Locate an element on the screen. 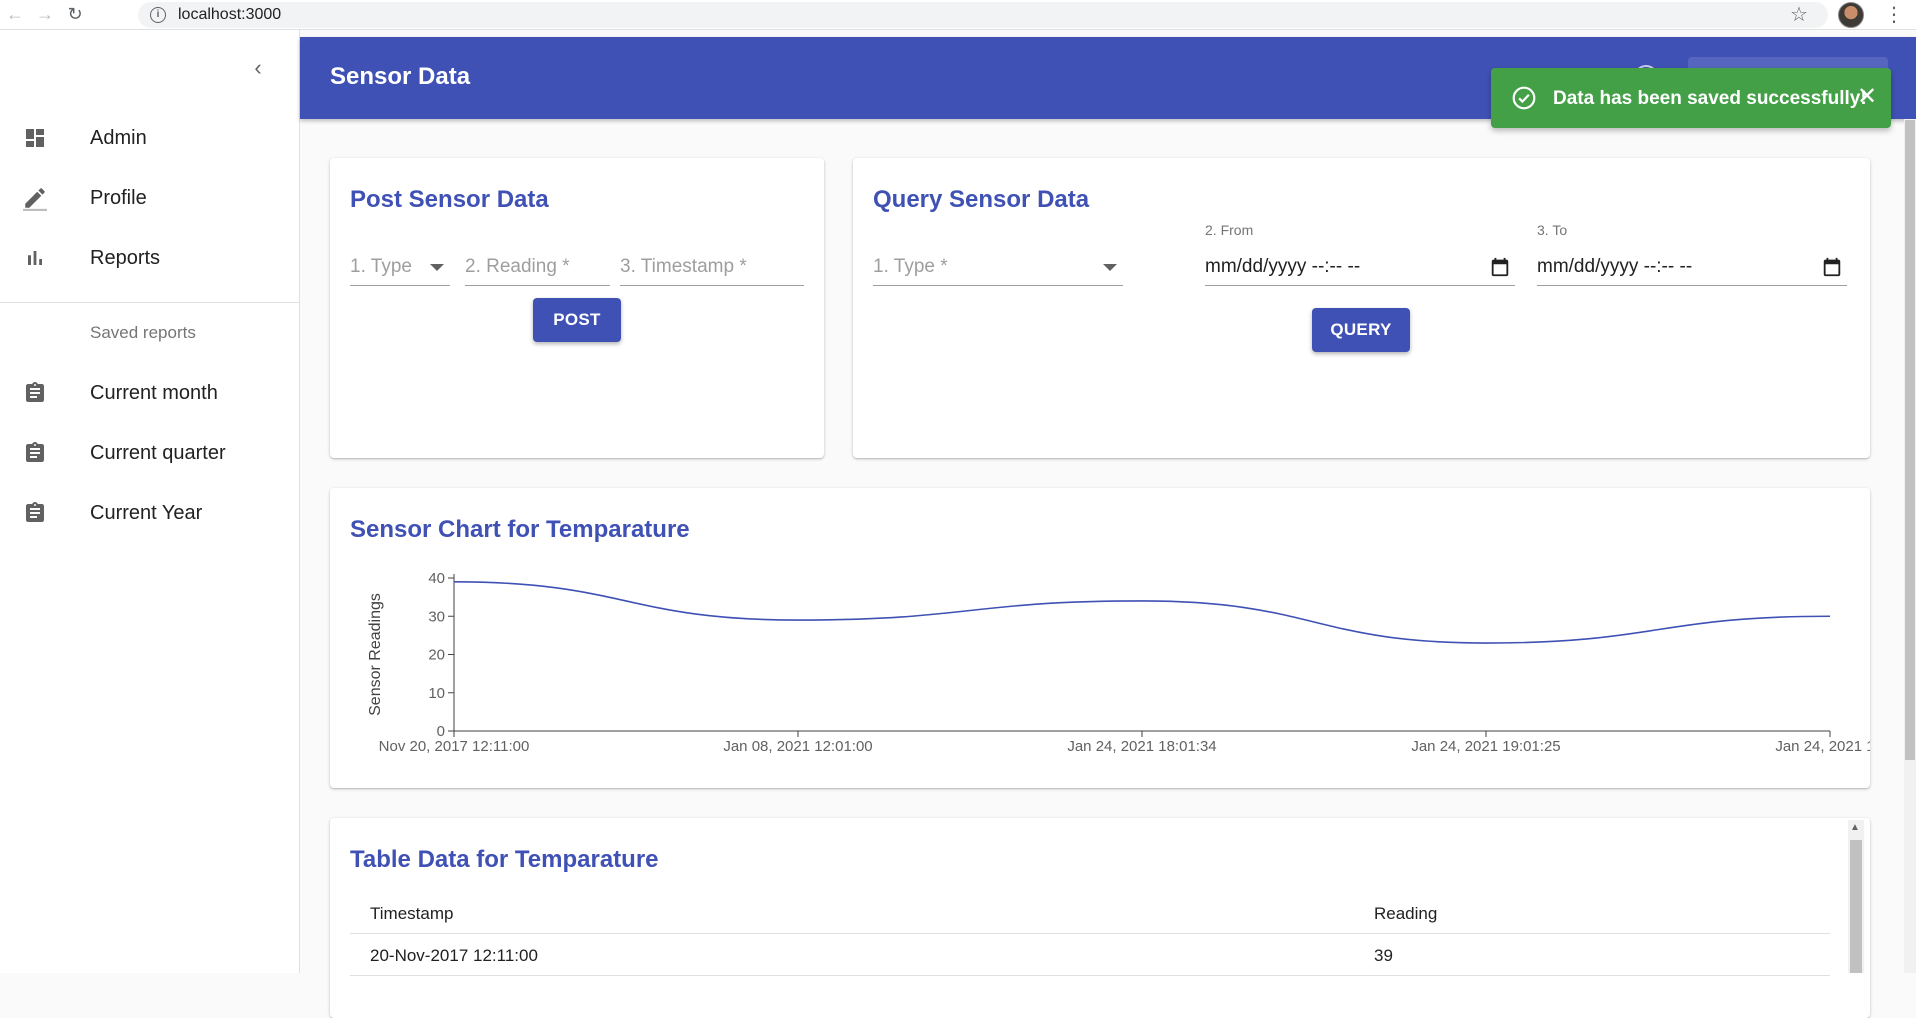 Image resolution: width=1916 pixels, height=1018 pixels. page-scrollbar-thumb is located at coordinates (1910, 440).